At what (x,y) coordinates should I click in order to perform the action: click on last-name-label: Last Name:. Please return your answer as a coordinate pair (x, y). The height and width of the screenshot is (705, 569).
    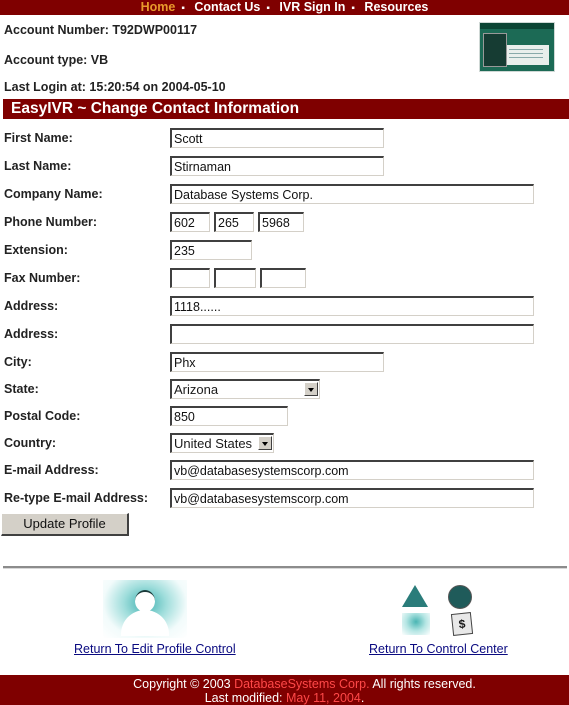
    Looking at the image, I should click on (38, 166).